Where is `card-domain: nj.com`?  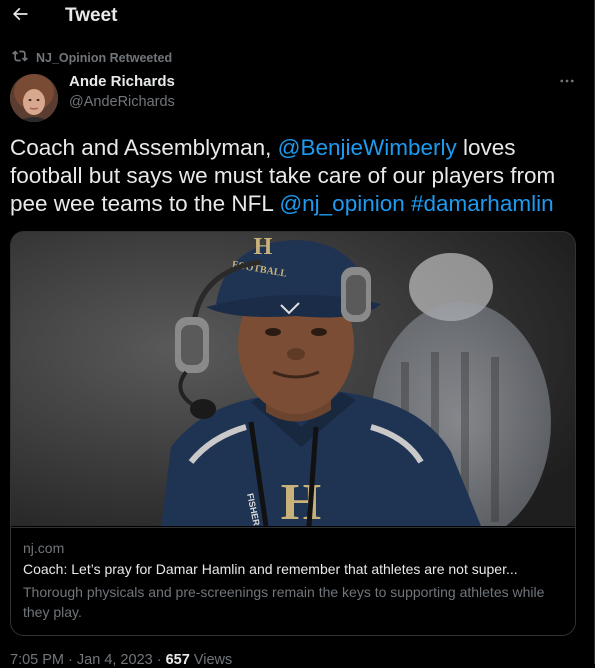 card-domain: nj.com is located at coordinates (44, 548).